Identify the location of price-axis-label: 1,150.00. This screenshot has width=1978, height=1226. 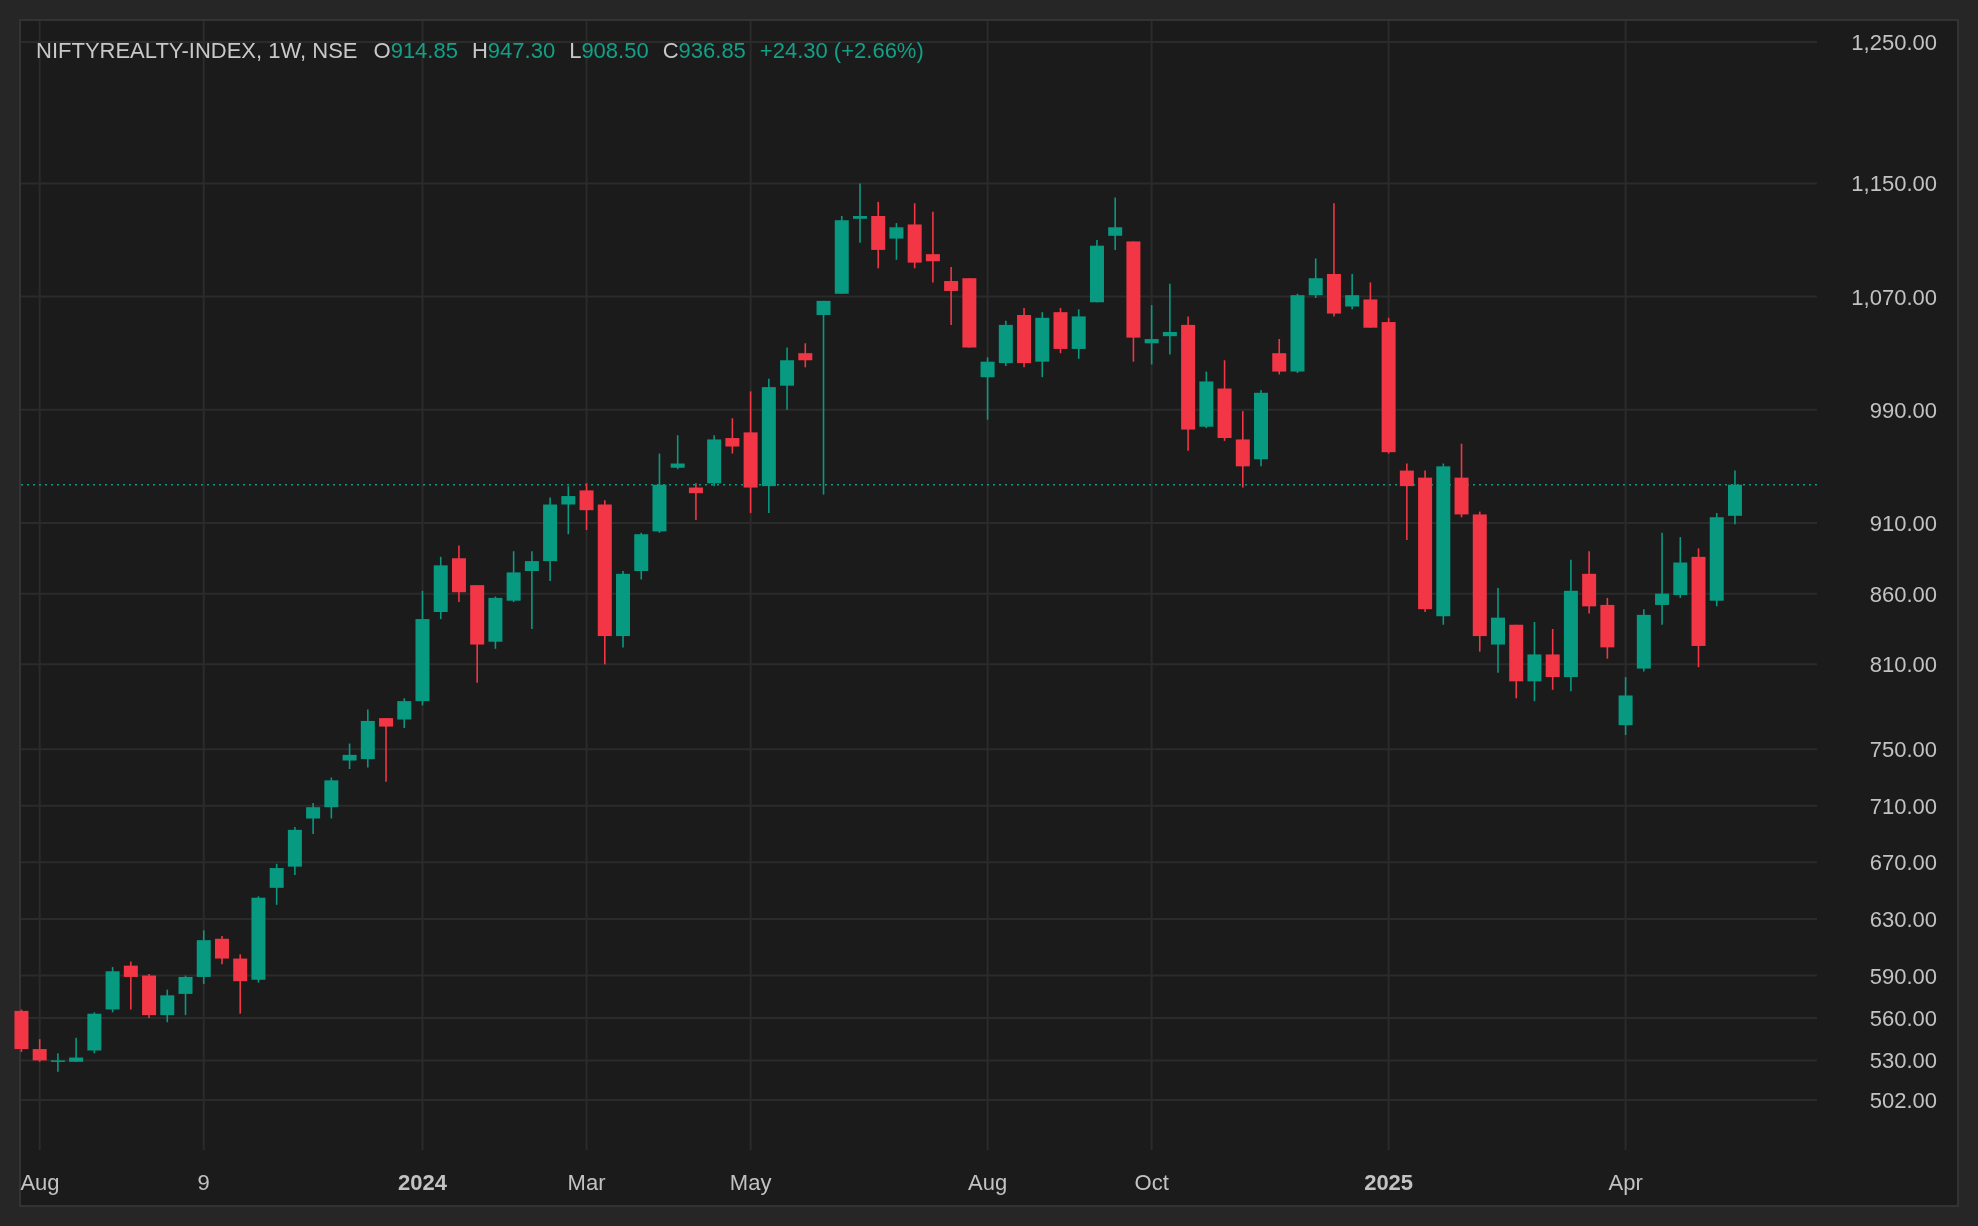
(1894, 184).